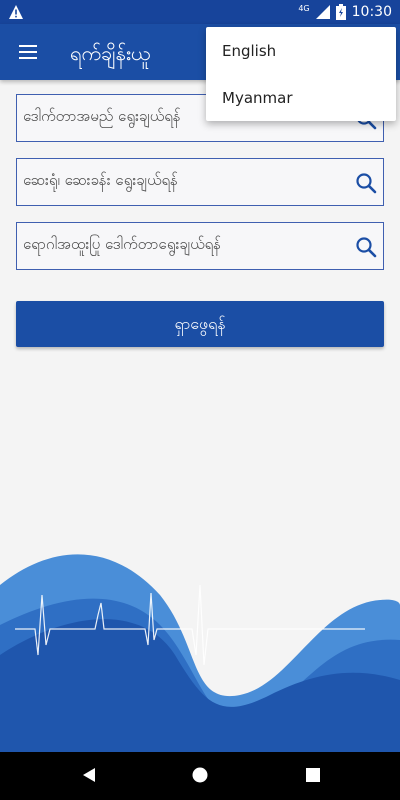  I want to click on recents-square-icon, so click(313, 775).